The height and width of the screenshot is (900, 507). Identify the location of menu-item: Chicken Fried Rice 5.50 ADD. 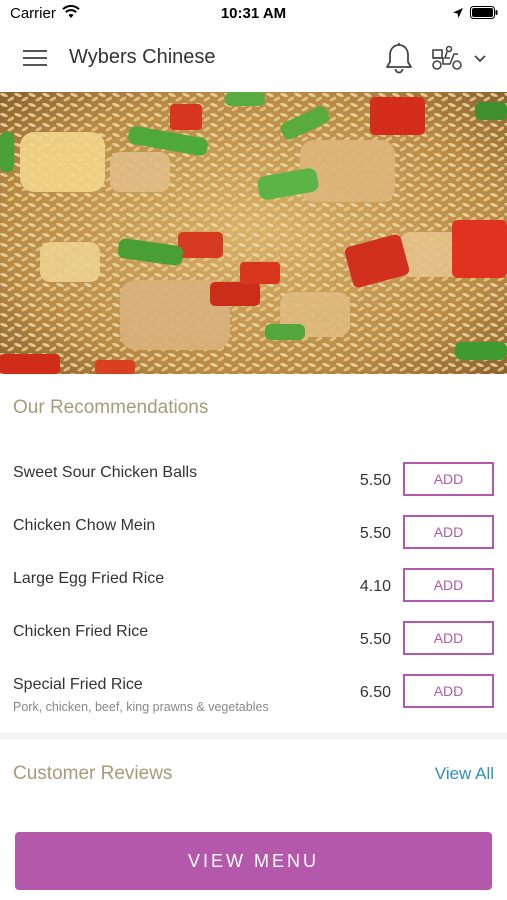
(253, 648).